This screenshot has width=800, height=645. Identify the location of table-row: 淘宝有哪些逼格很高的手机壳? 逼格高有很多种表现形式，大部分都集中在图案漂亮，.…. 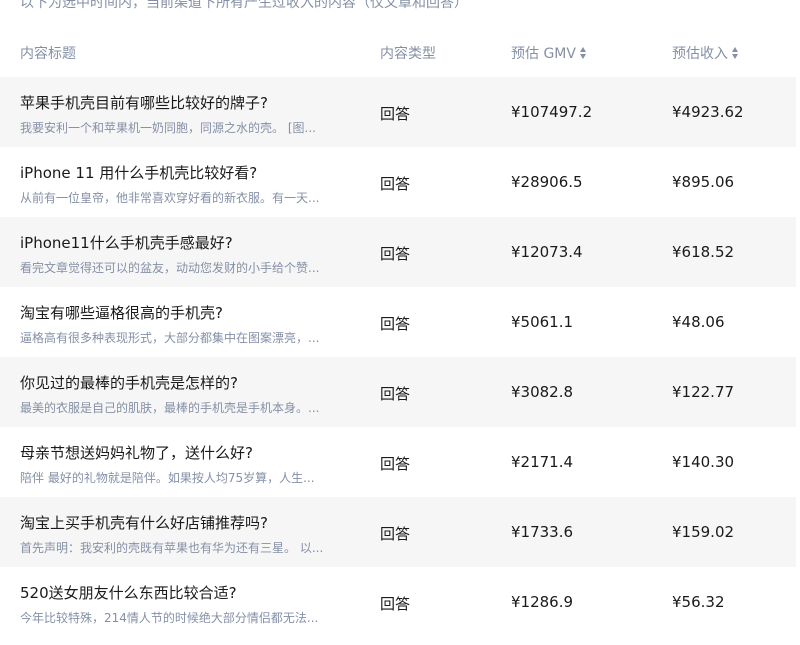
(398, 322).